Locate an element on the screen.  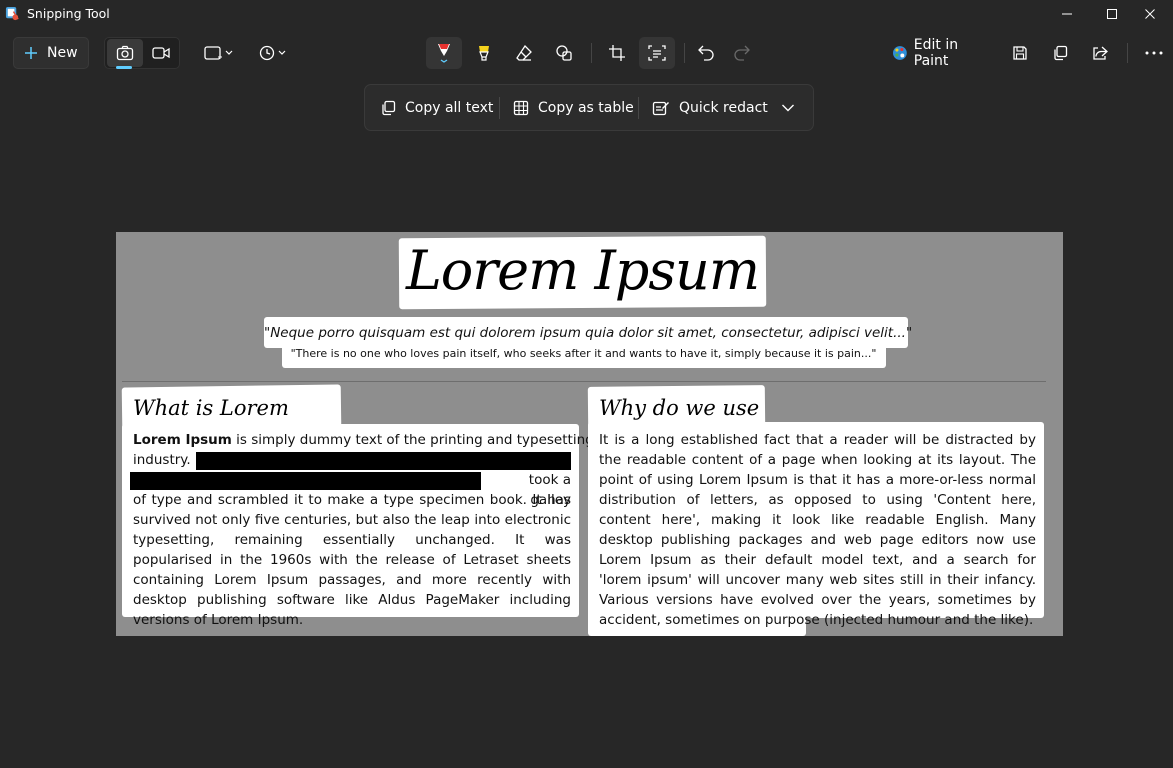
save-button is located at coordinates (1020, 53).